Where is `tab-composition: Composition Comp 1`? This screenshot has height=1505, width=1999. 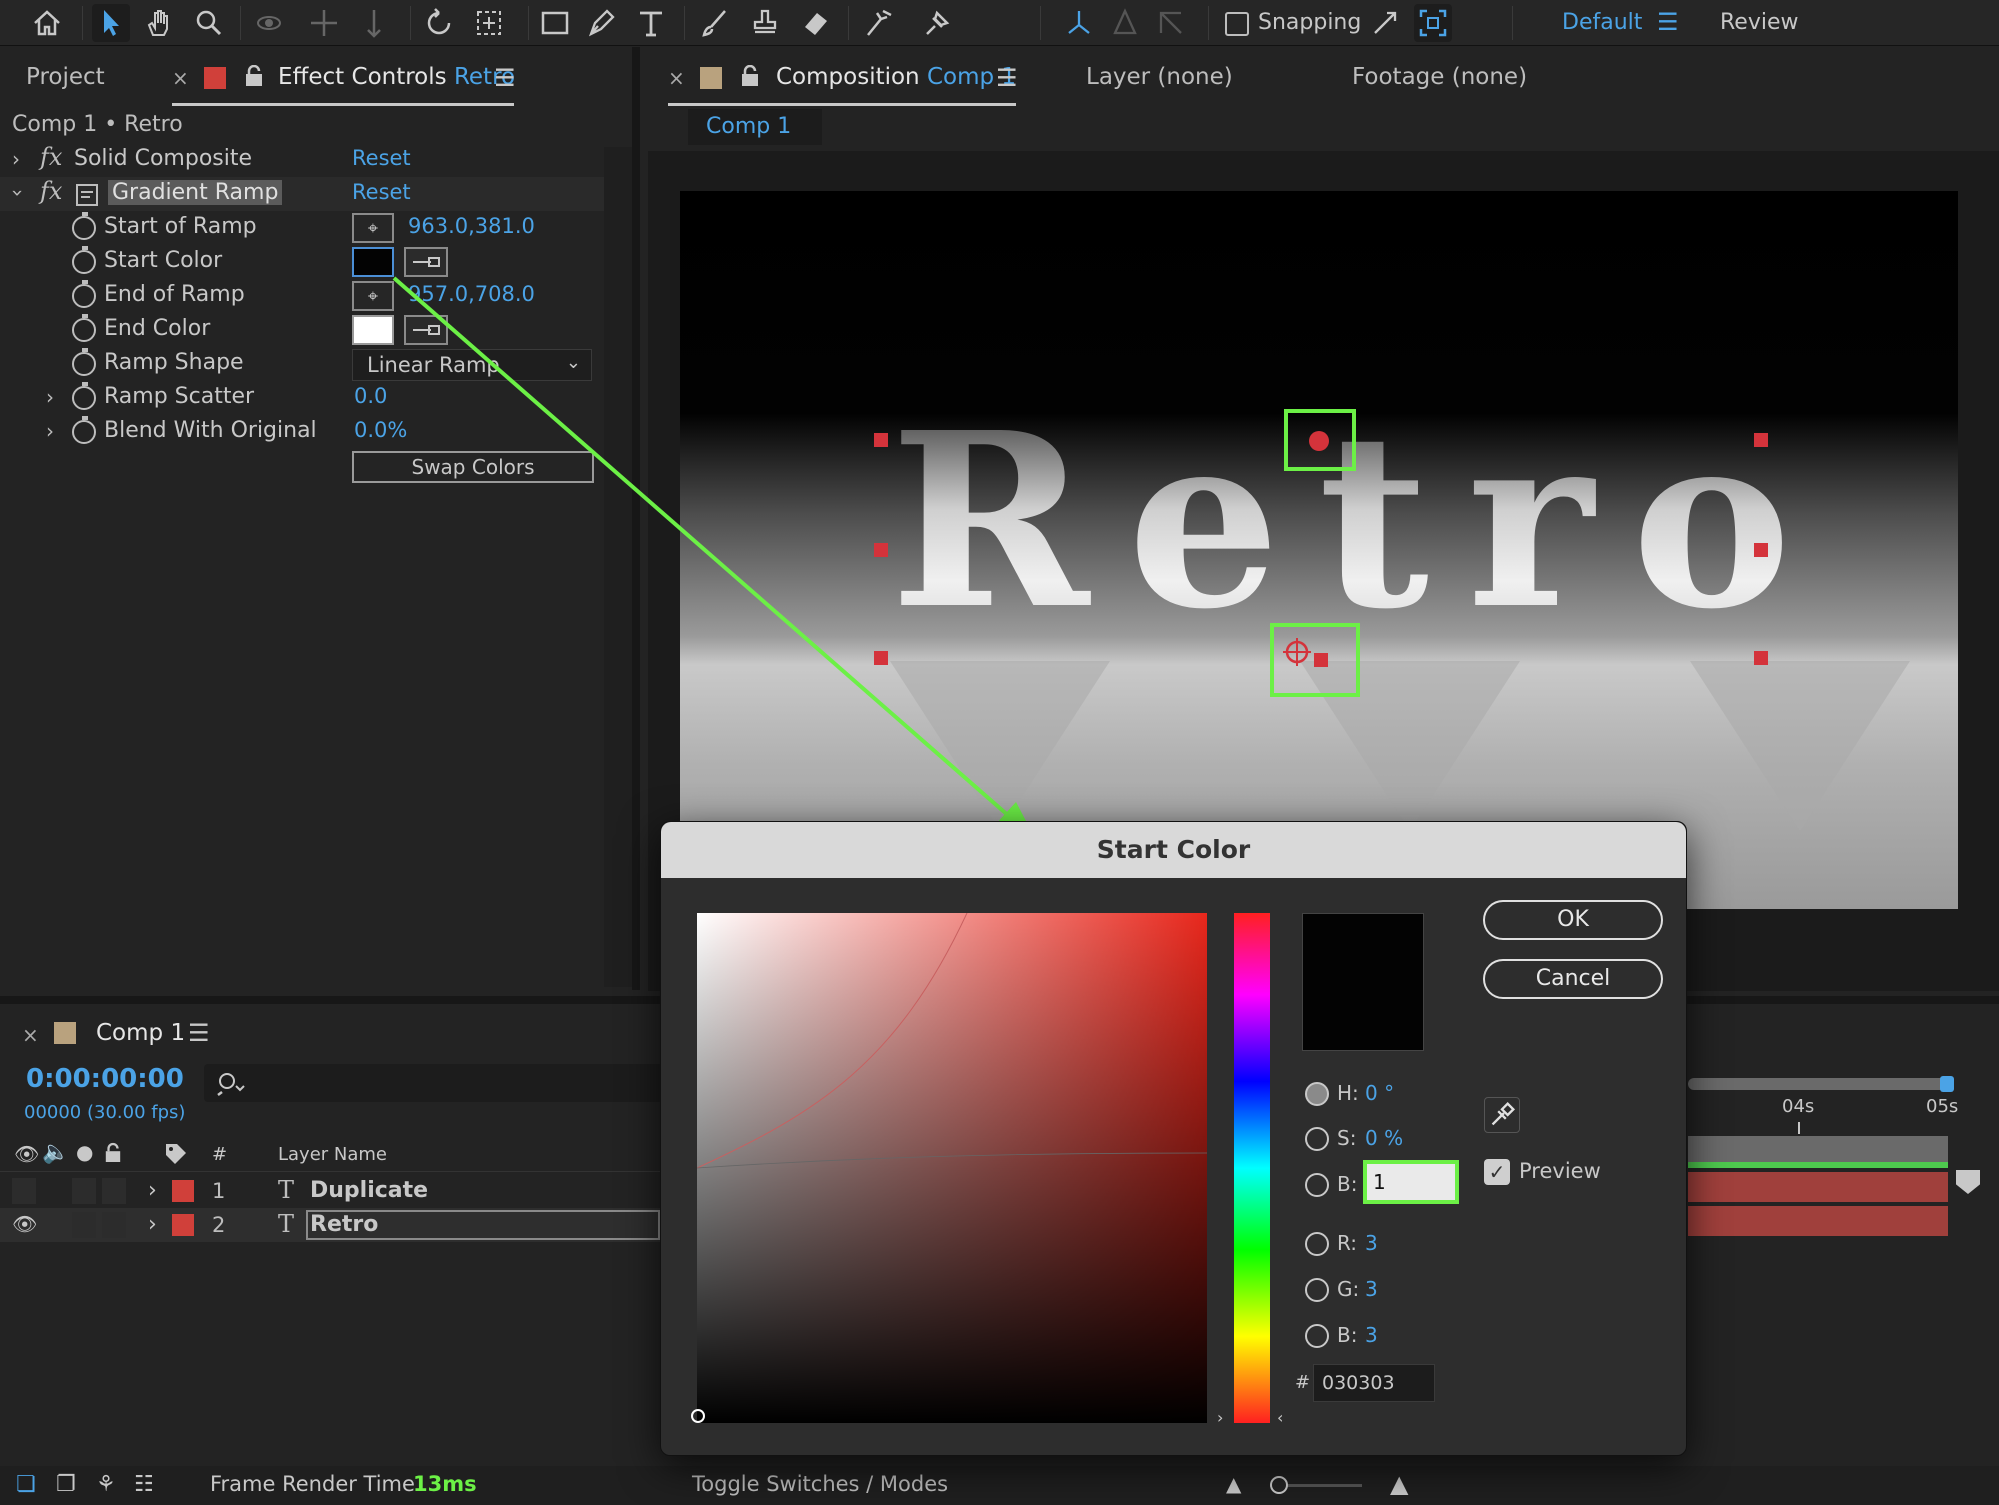
tab-composition: Composition Comp 1 is located at coordinates (896, 77).